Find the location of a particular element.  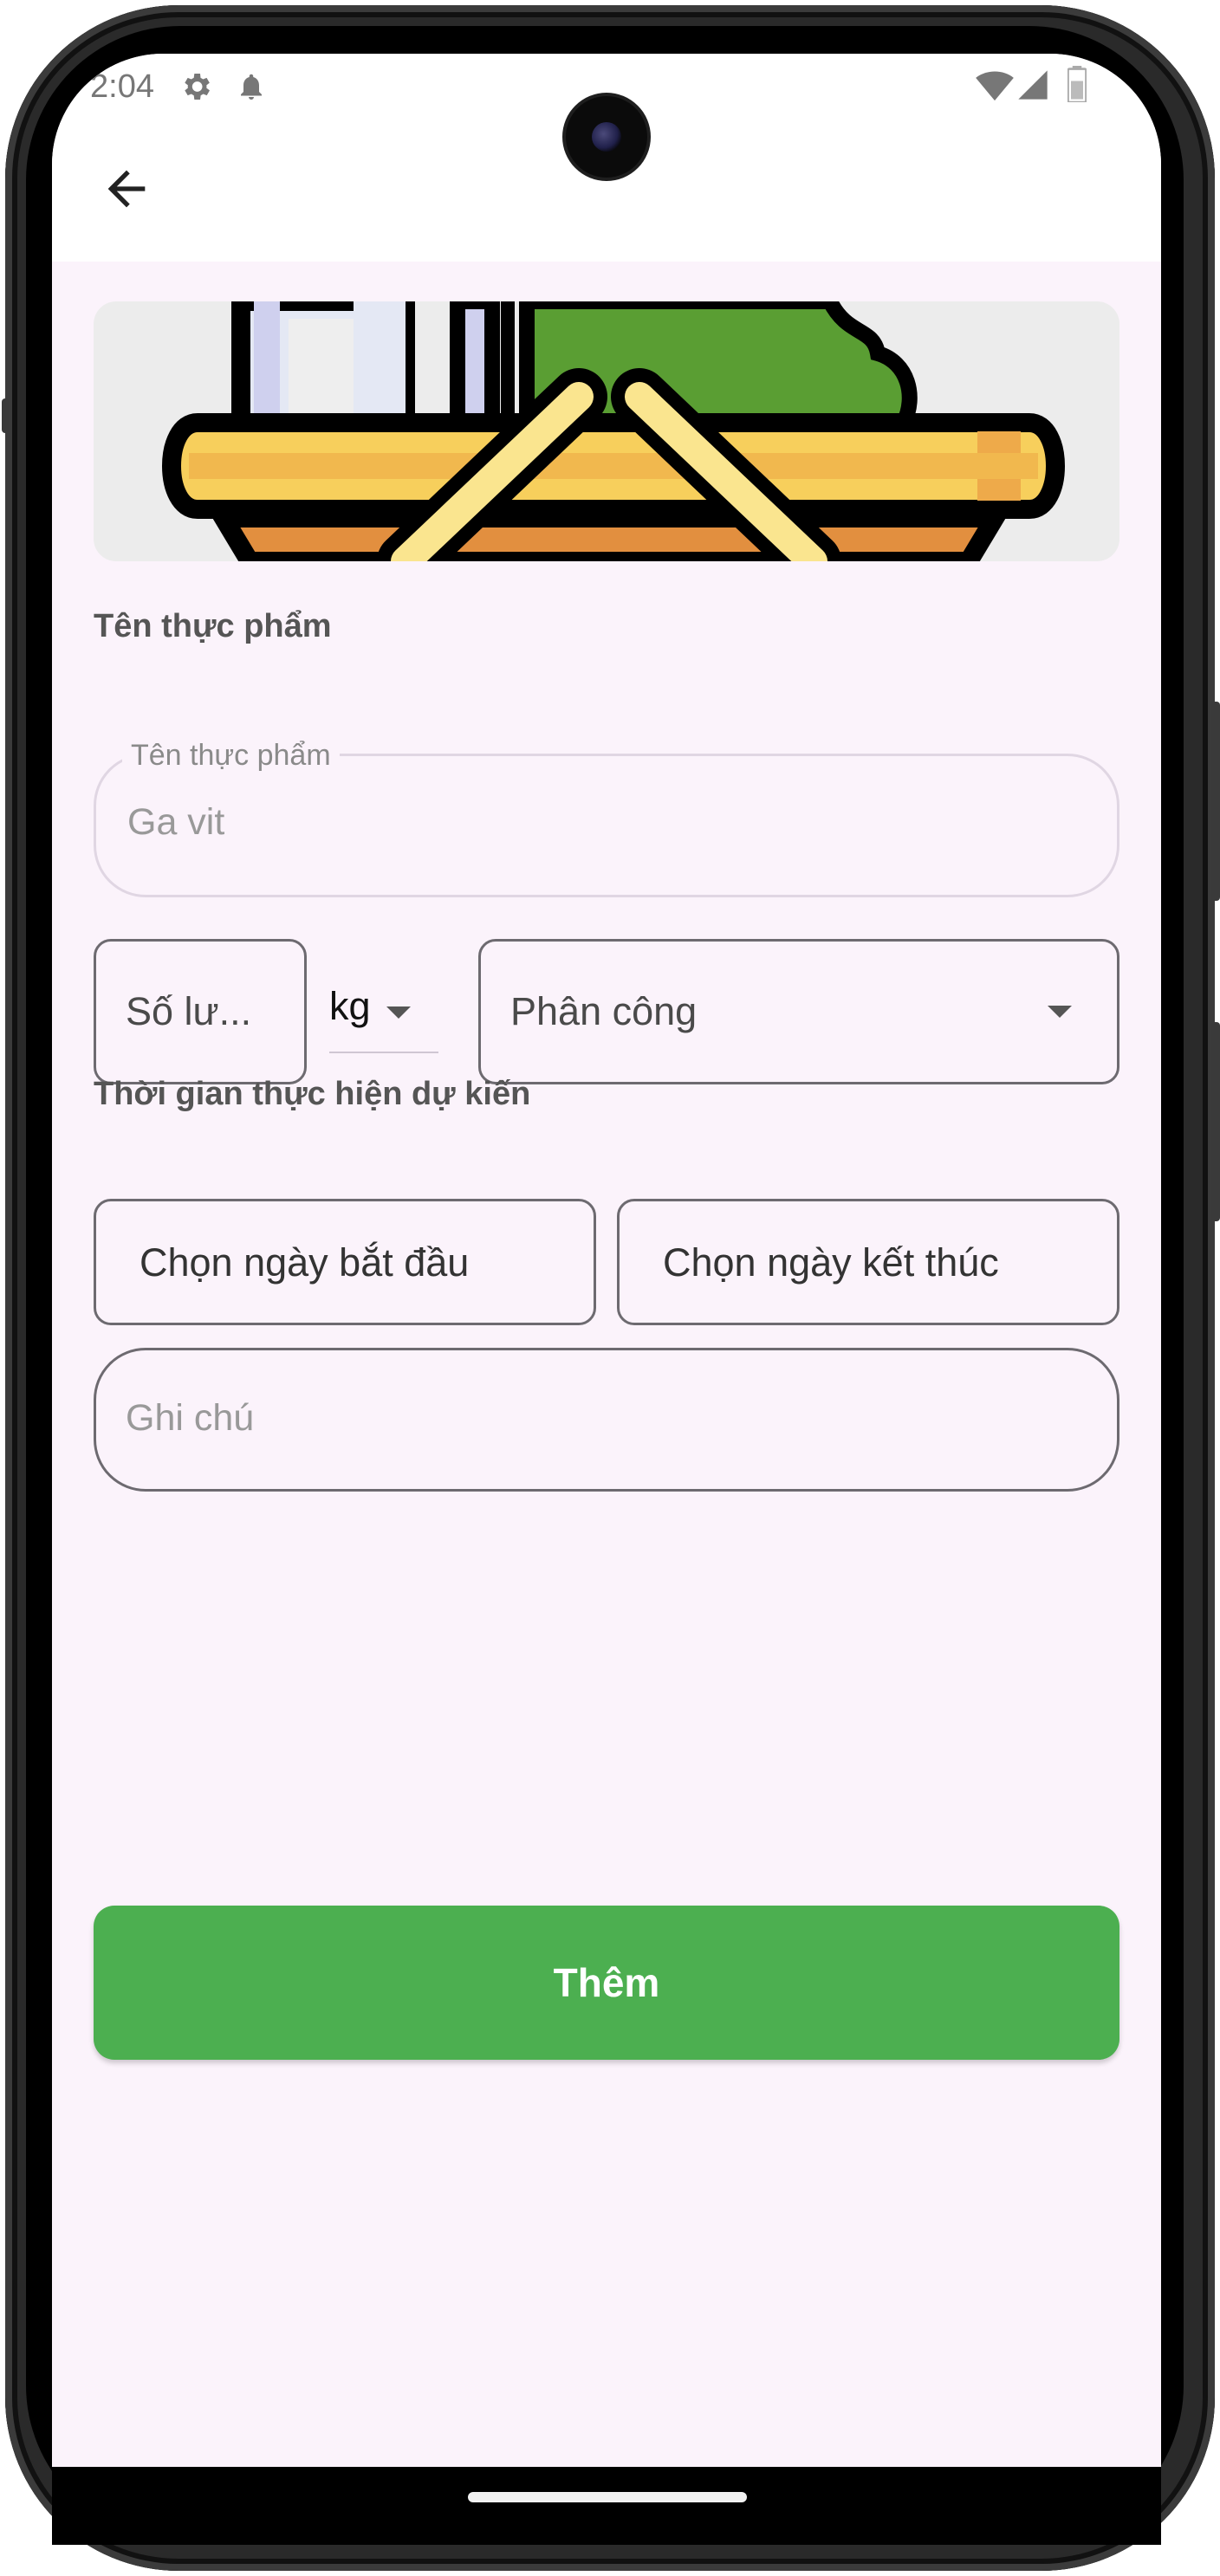

volume-button is located at coordinates (1215, 801).